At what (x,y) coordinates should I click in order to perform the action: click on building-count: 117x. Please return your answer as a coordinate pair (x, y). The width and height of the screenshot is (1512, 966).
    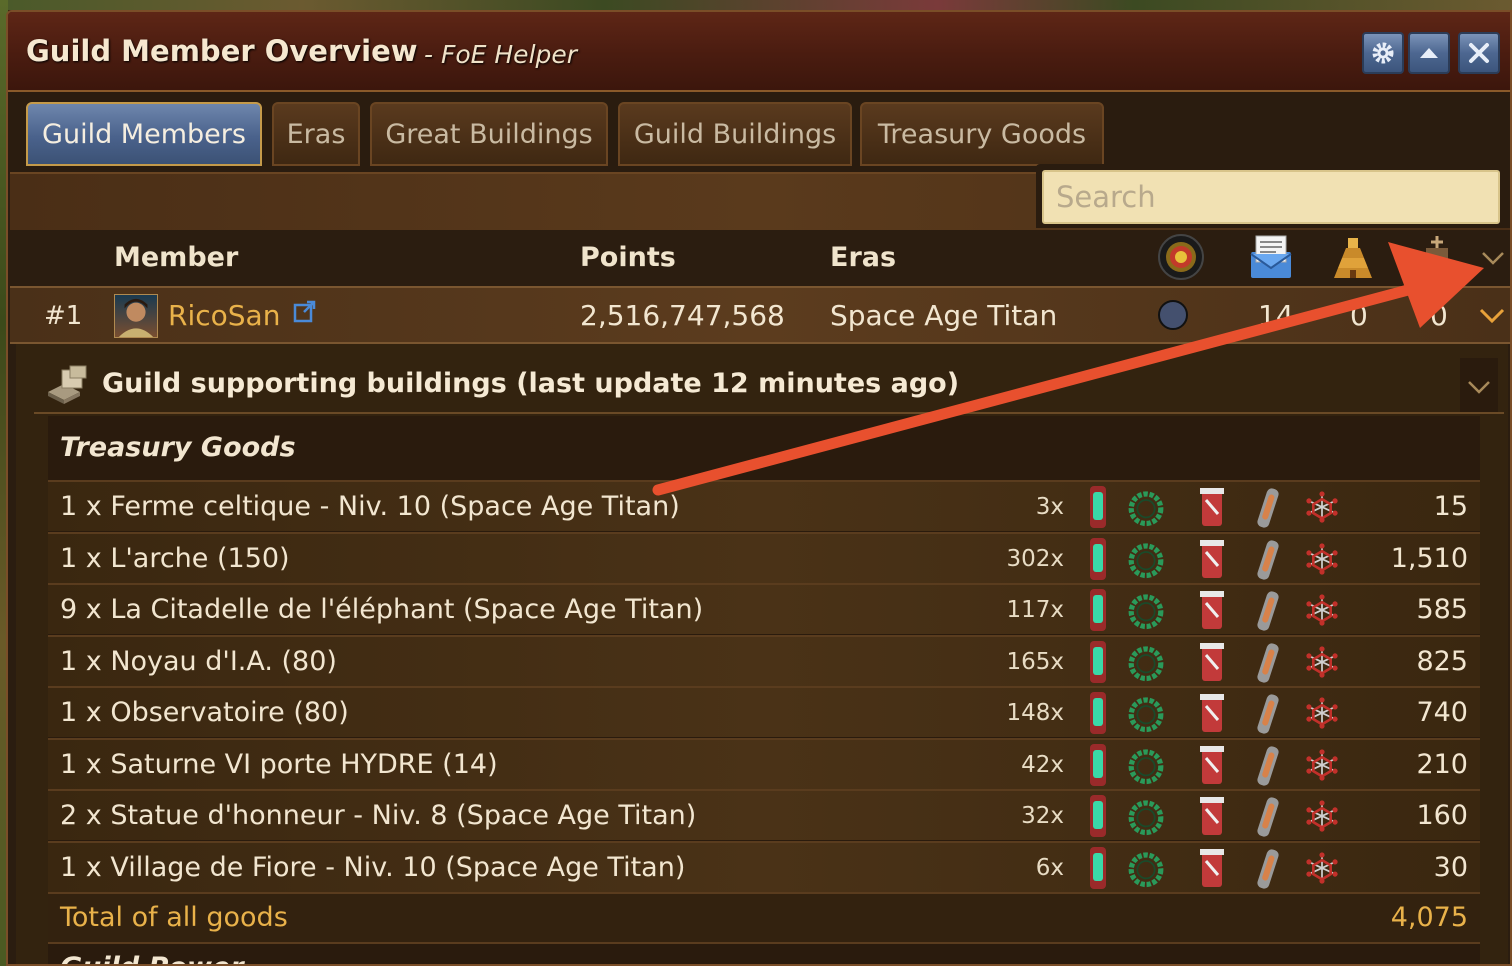
    Looking at the image, I should click on (1035, 610).